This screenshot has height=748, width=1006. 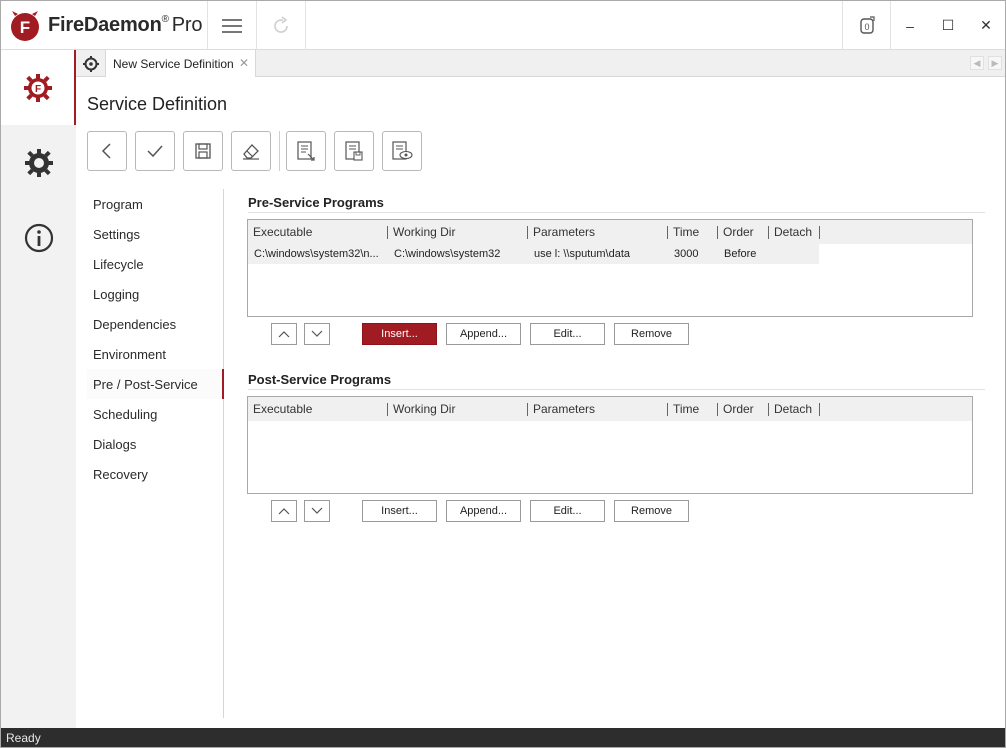 I want to click on status-bar: Ready, so click(x=503, y=737).